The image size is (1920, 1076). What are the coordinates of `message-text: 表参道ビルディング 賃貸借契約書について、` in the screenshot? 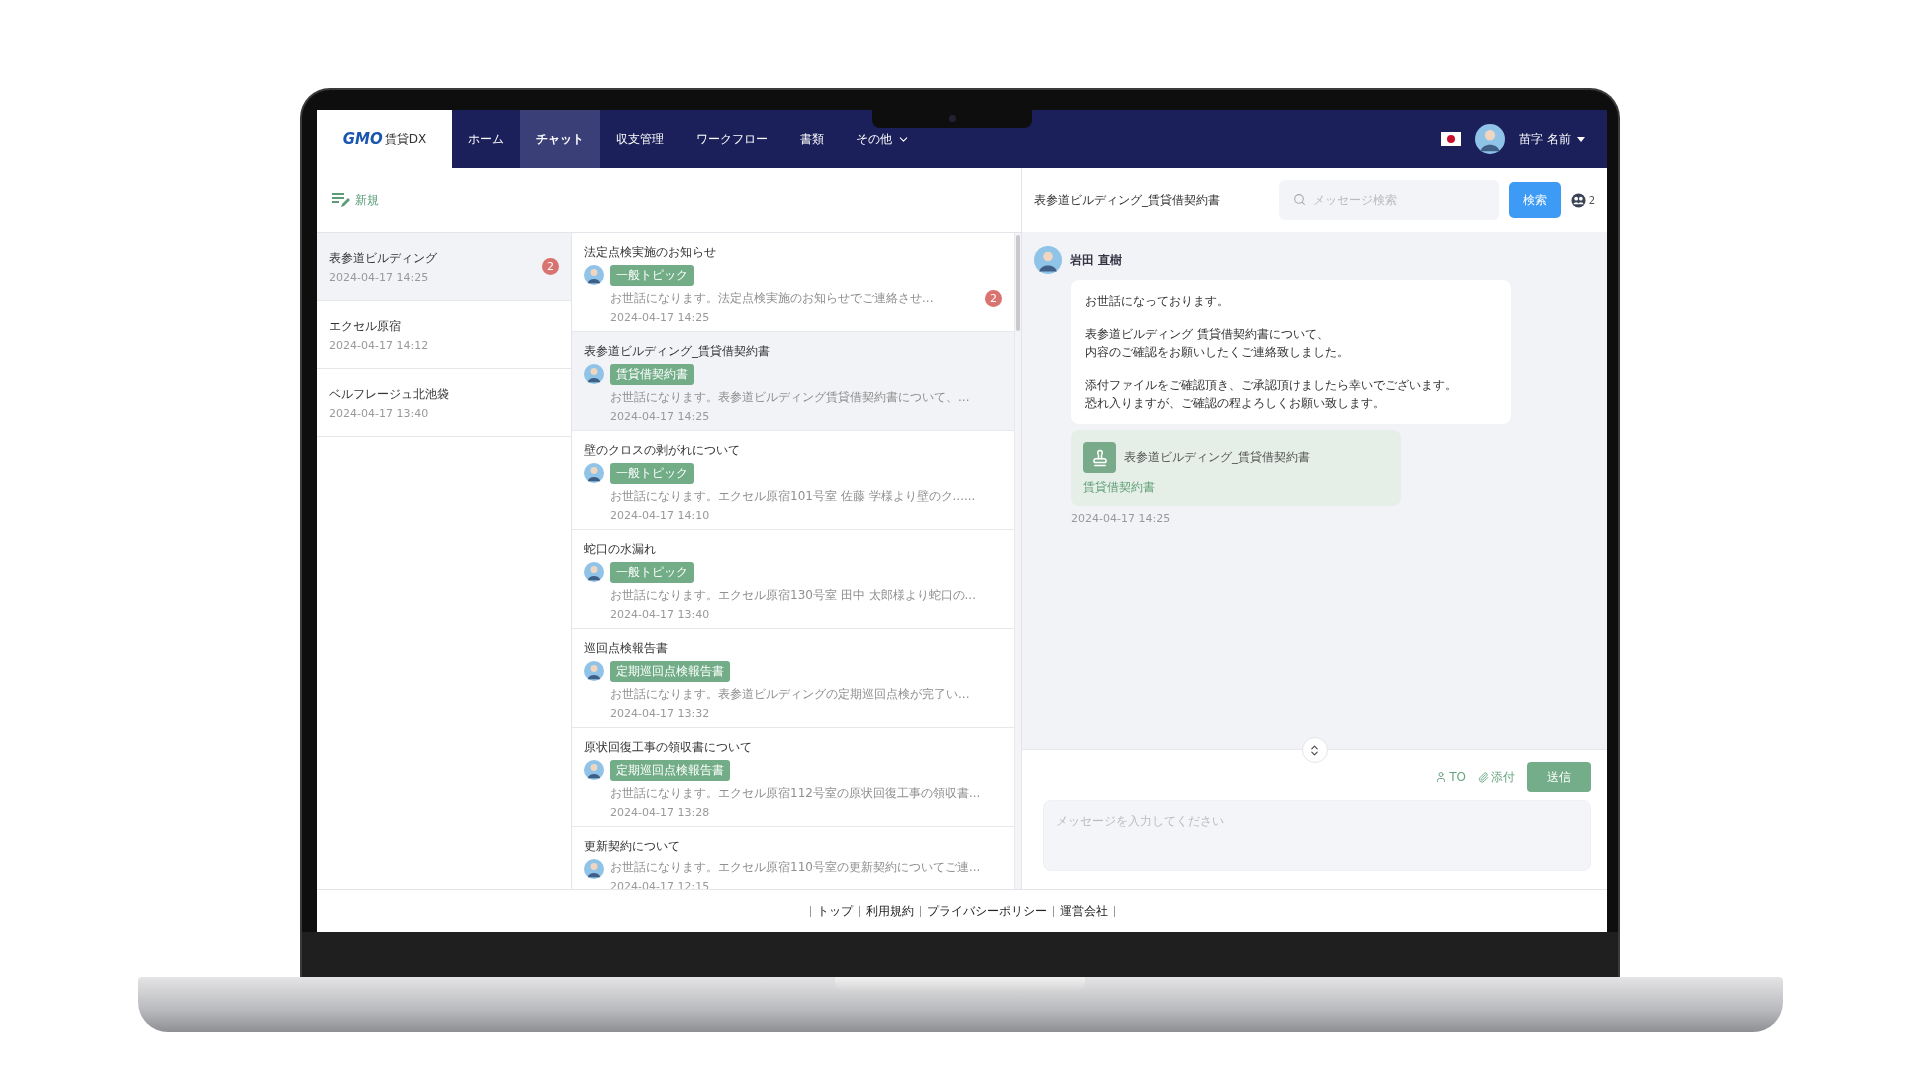 It's located at (1207, 334).